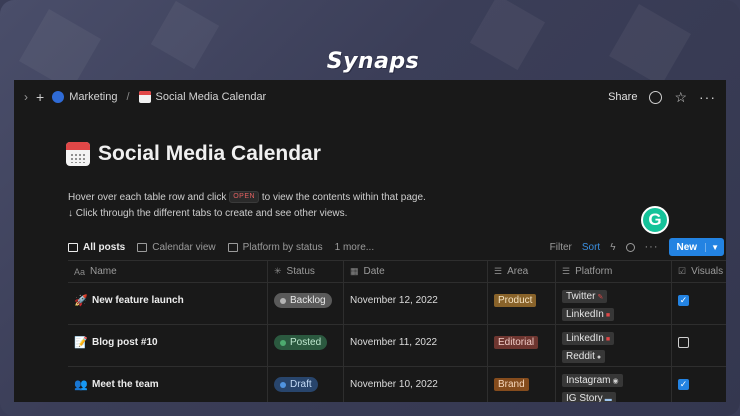 The height and width of the screenshot is (416, 740). What do you see at coordinates (522, 345) in the screenshot?
I see `area-cell: Editorial` at bounding box center [522, 345].